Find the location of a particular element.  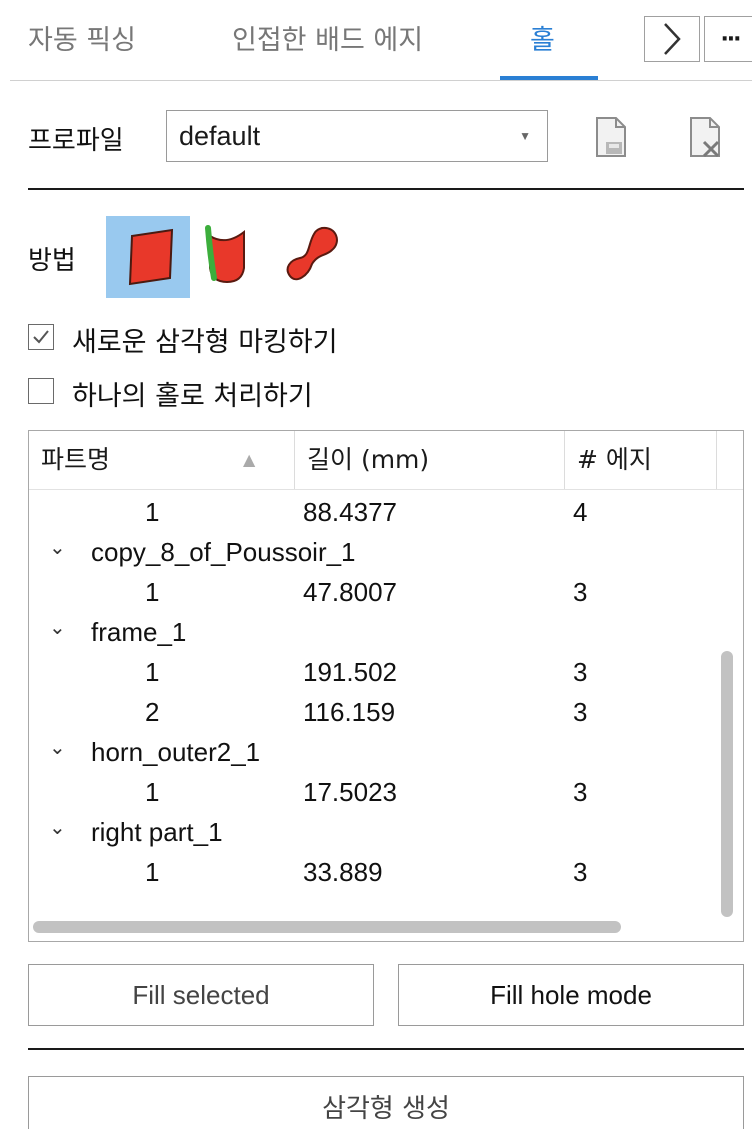

fill-hole-mode-button: Fill hole mode is located at coordinates (571, 995).